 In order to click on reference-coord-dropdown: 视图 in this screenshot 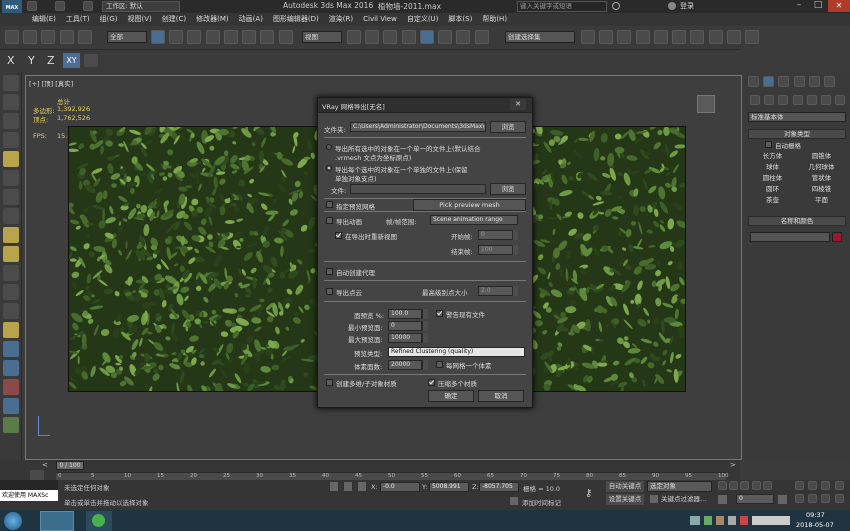, I will do `click(322, 37)`.